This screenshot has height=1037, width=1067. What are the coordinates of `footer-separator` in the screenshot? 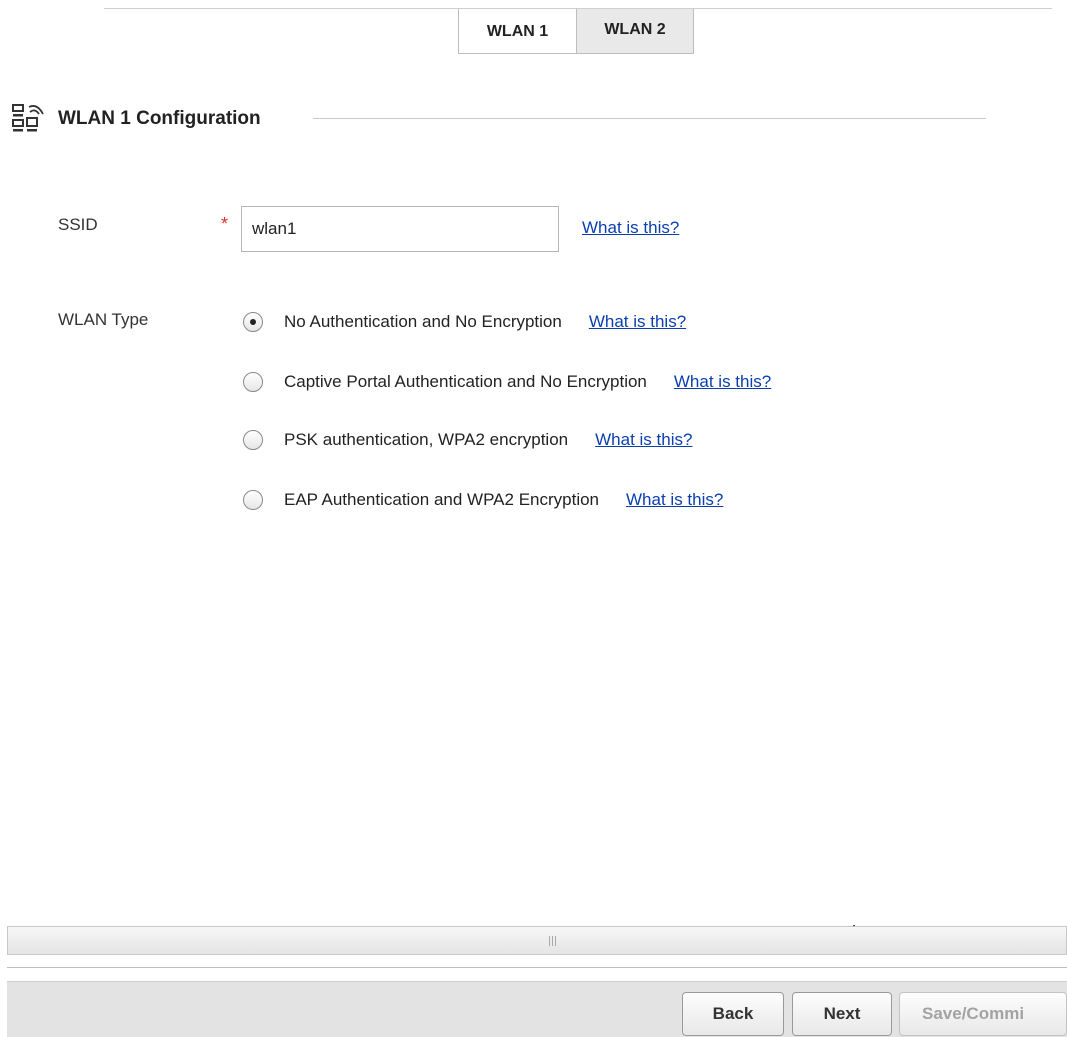 It's located at (537, 967).